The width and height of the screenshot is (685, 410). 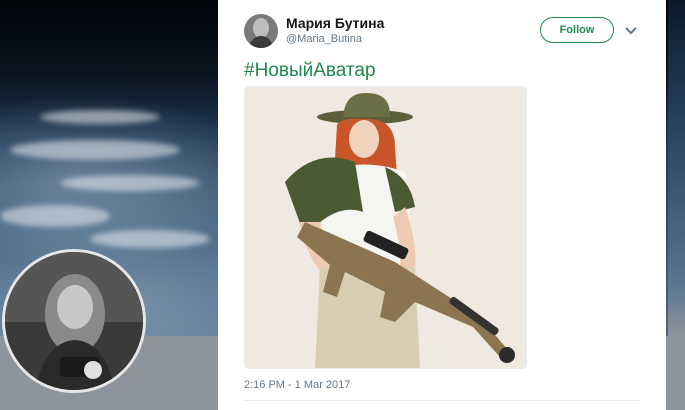 I want to click on author-avatar-image, so click(x=261, y=31).